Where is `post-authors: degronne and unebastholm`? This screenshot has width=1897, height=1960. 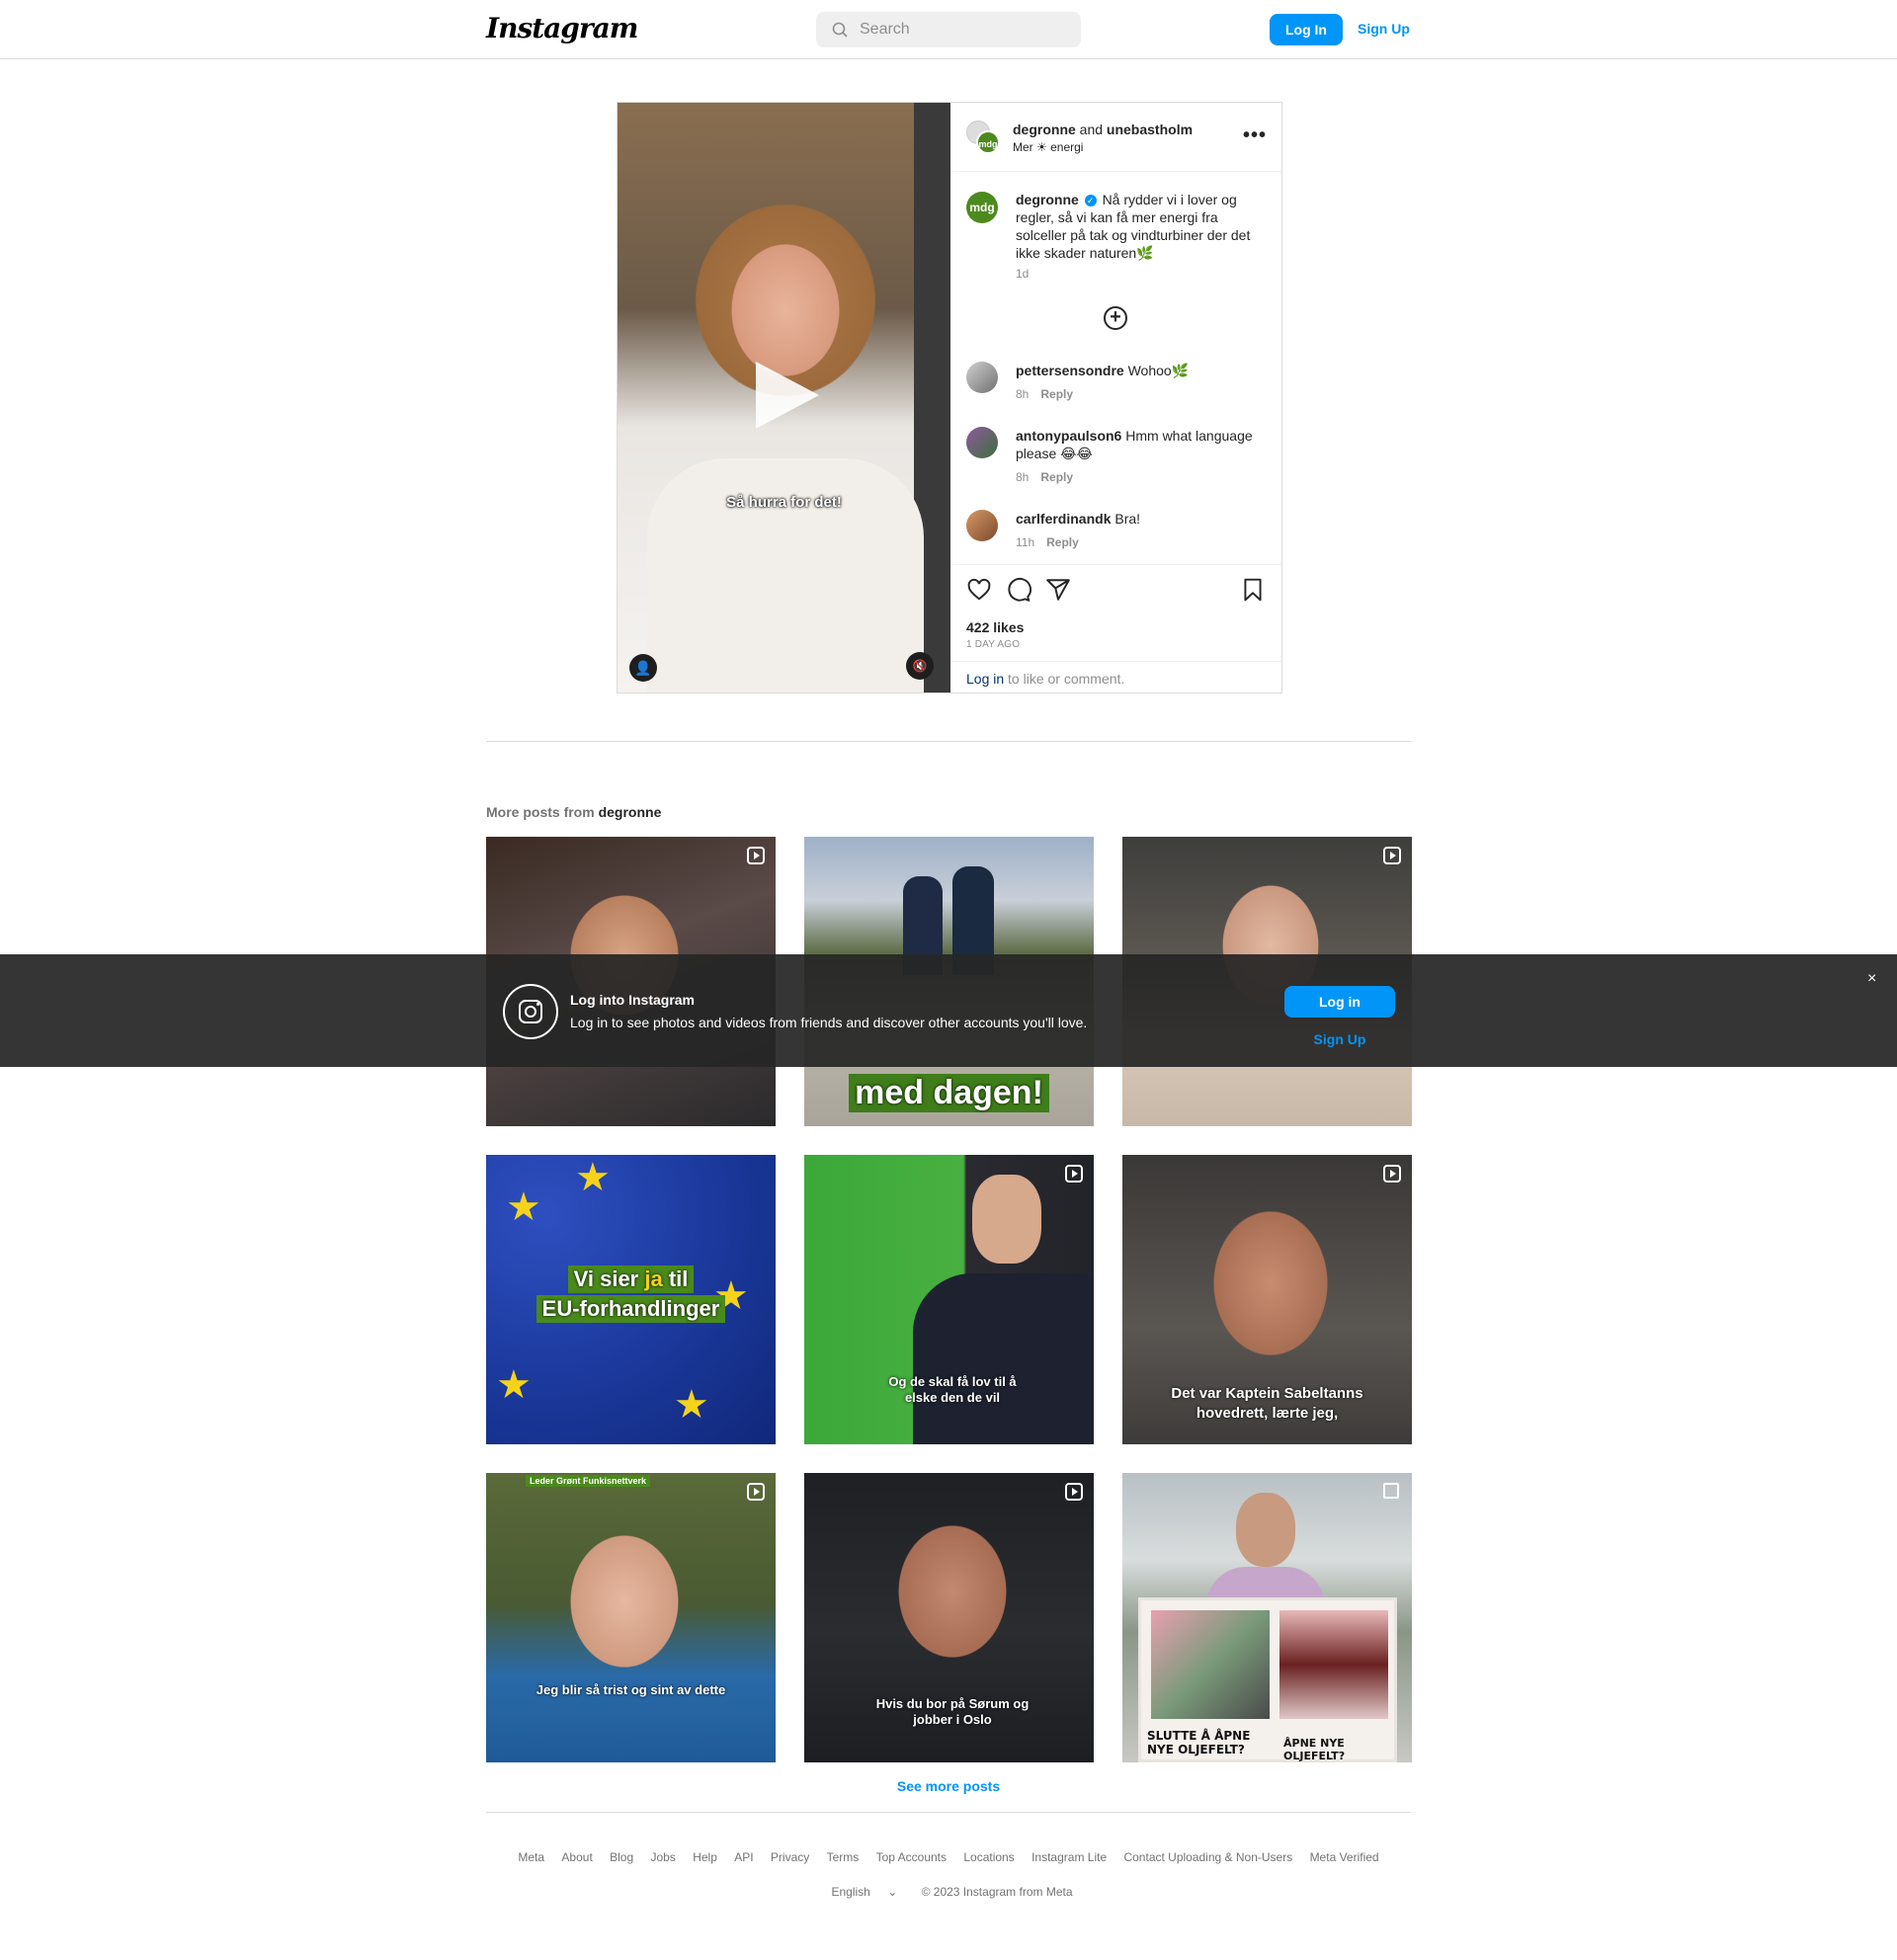
post-authors: degronne and unebastholm is located at coordinates (1103, 129).